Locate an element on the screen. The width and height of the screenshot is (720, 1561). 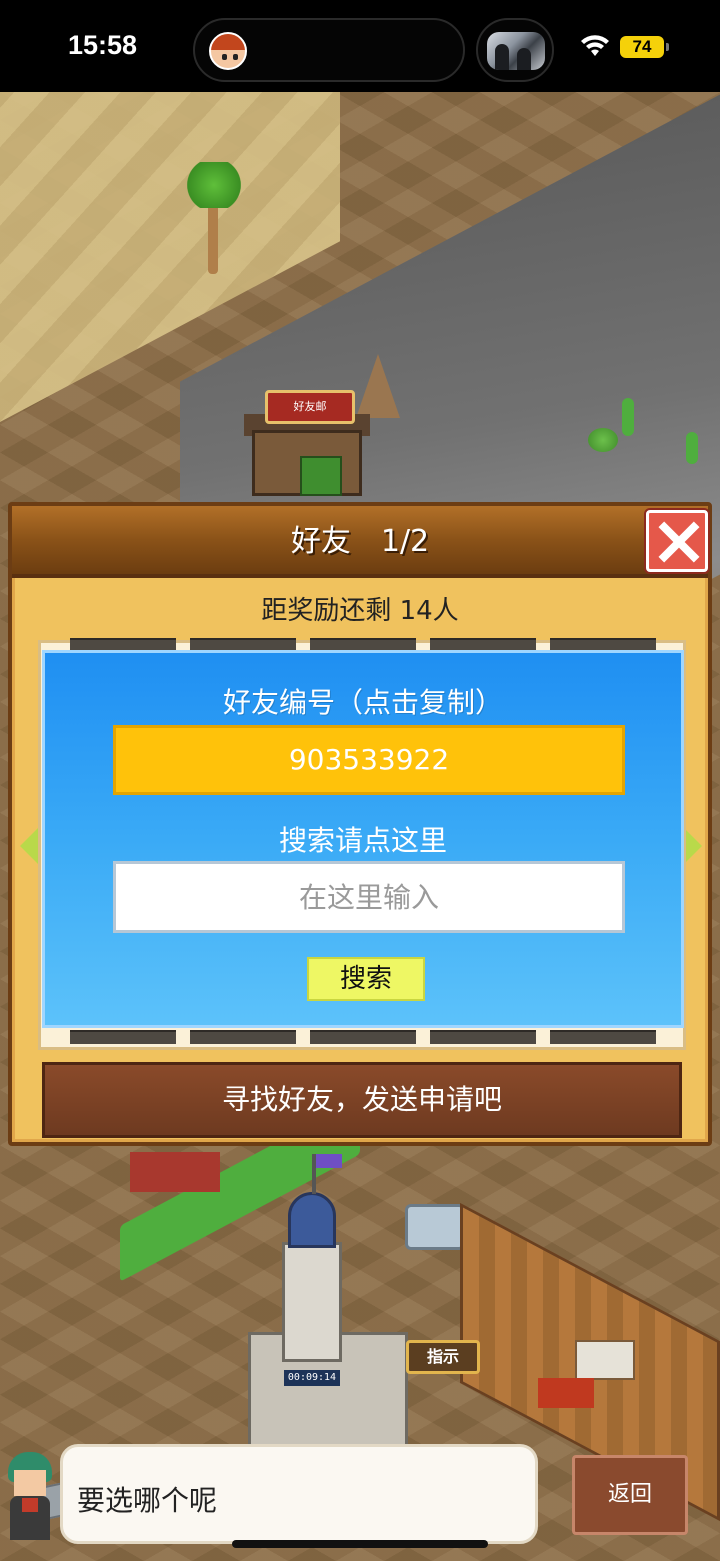
hint-sign-button: 指示 is located at coordinates (443, 1357).